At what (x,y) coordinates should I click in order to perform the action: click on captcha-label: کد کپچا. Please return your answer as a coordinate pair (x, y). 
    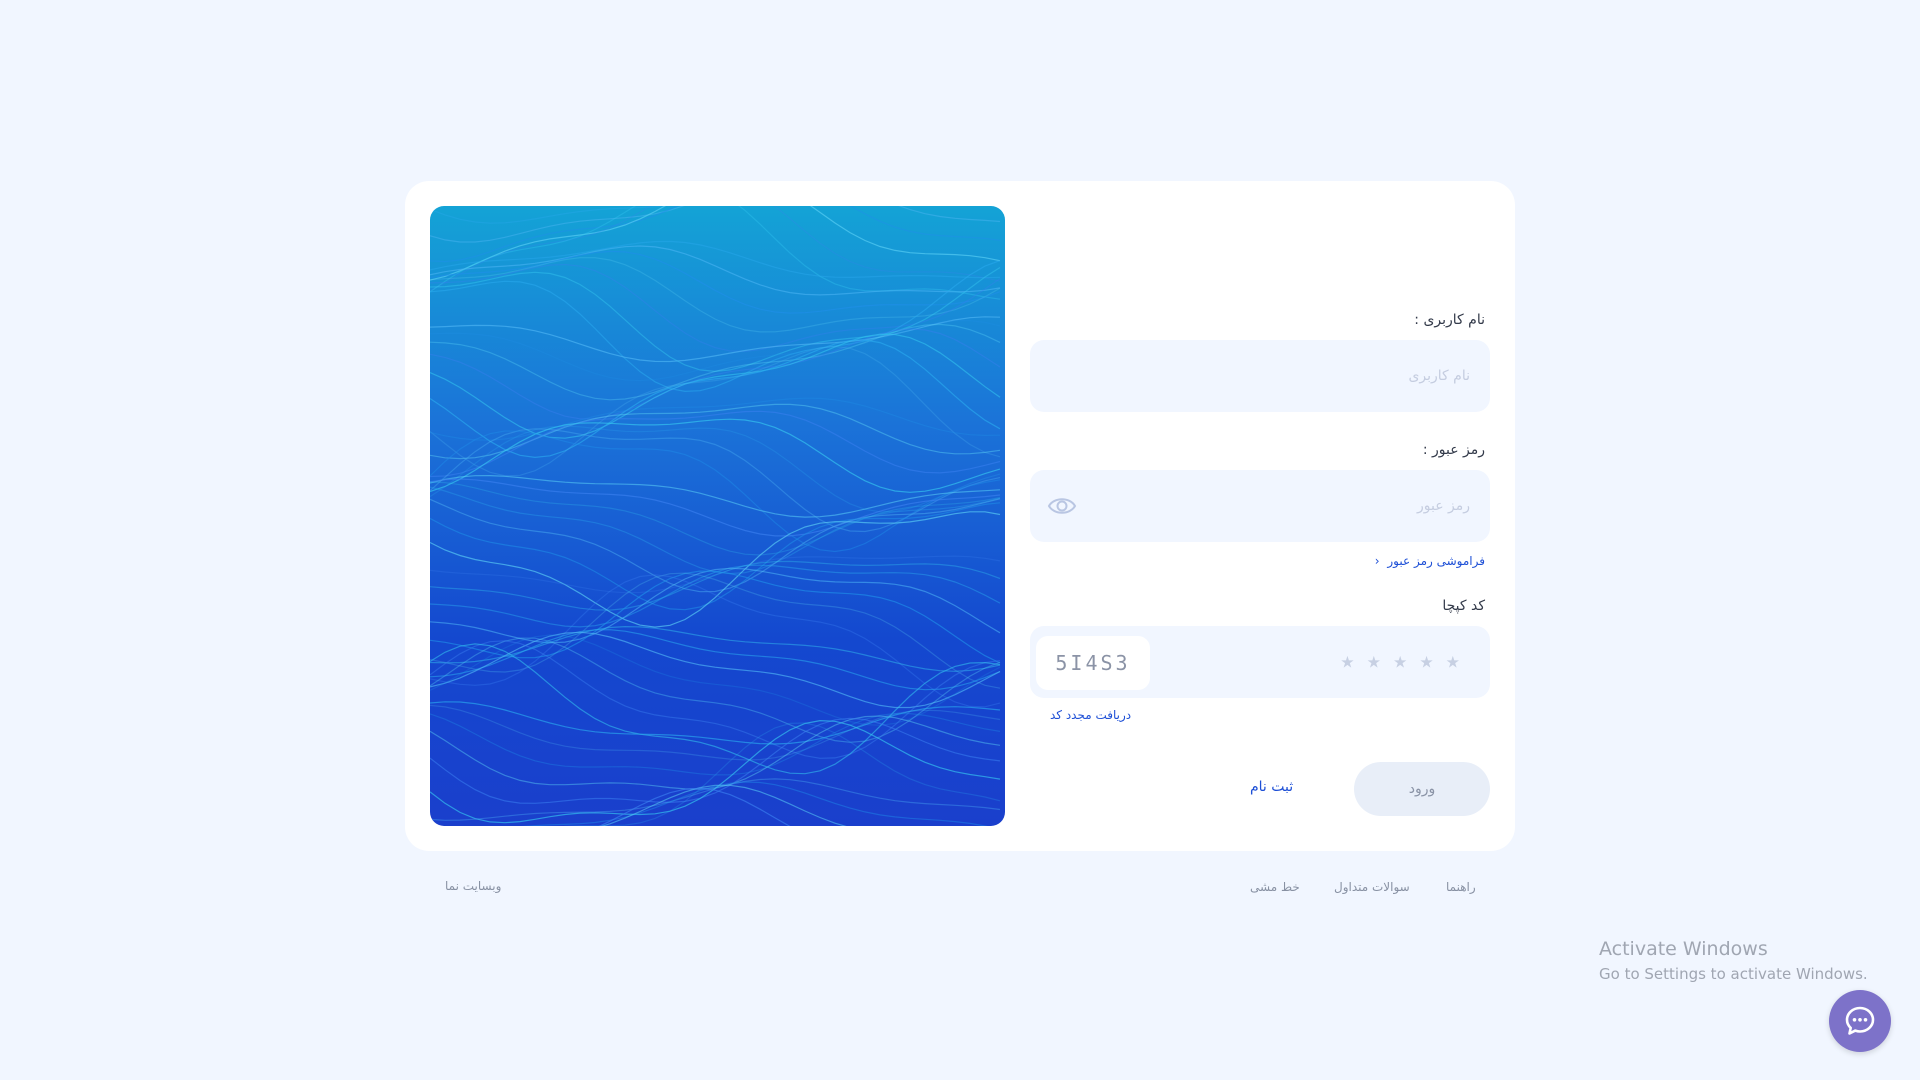
    Looking at the image, I should click on (1463, 606).